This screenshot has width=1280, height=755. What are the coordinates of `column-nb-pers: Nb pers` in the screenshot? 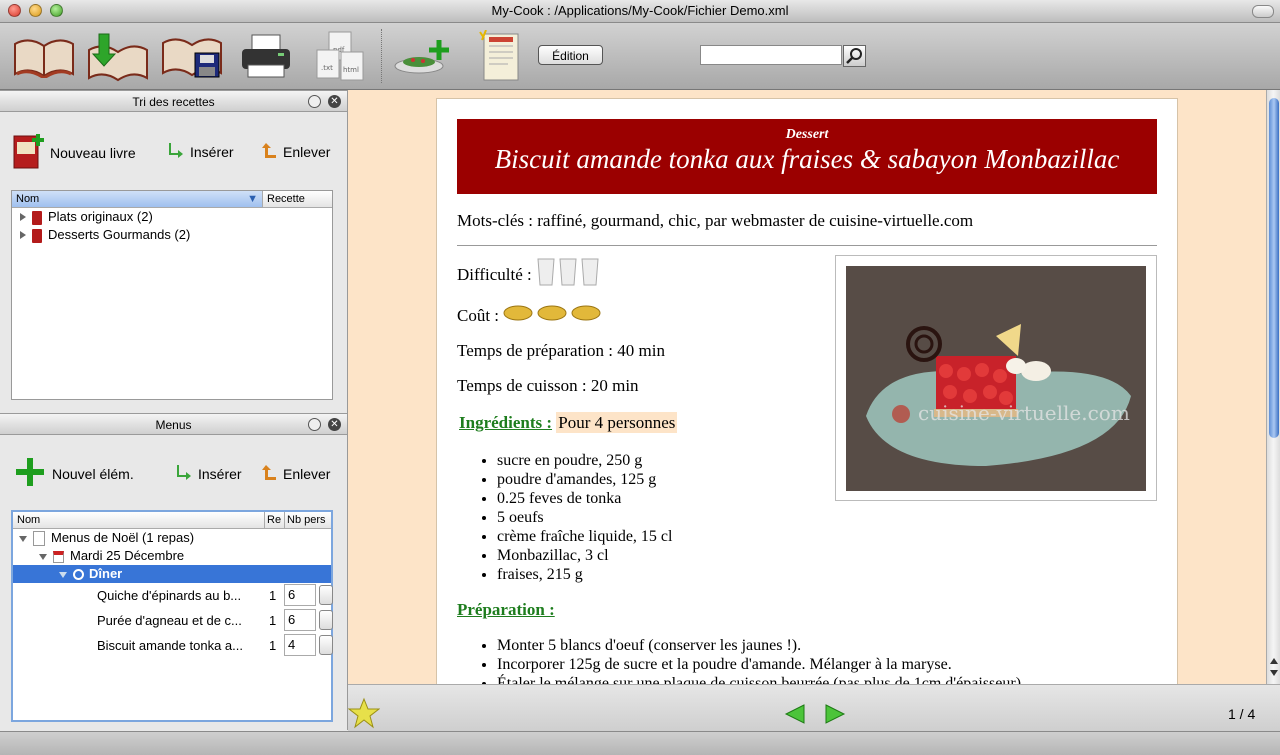 It's located at (308, 520).